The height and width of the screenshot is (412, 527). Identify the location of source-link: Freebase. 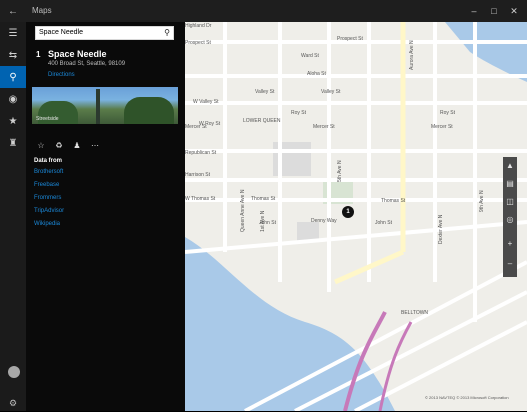
(46, 185).